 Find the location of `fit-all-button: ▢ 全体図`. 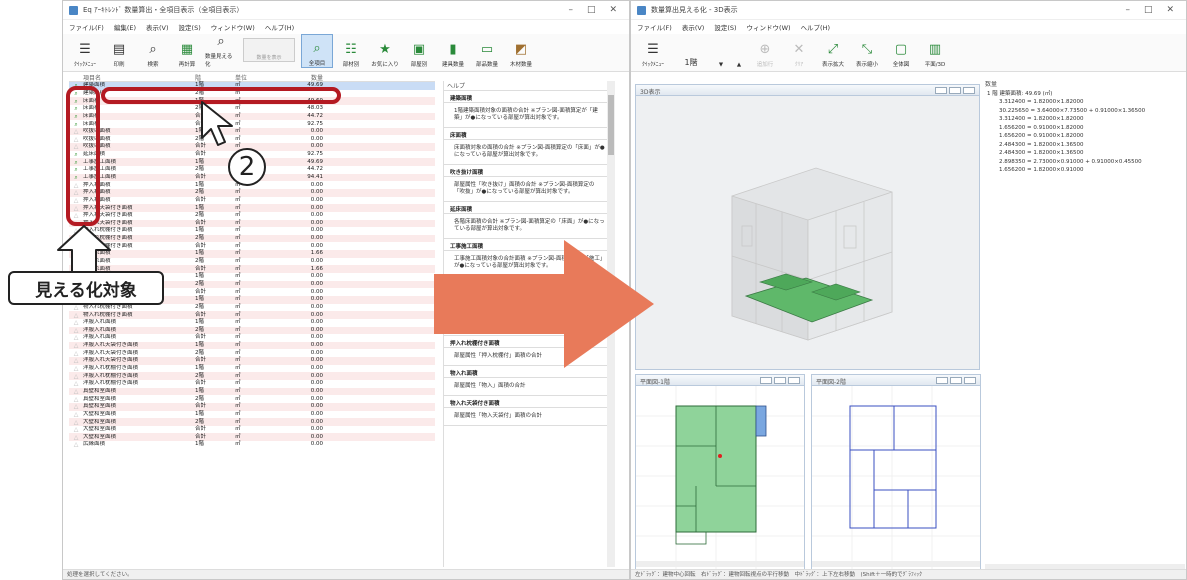

fit-all-button: ▢ 全体図 is located at coordinates (901, 51).